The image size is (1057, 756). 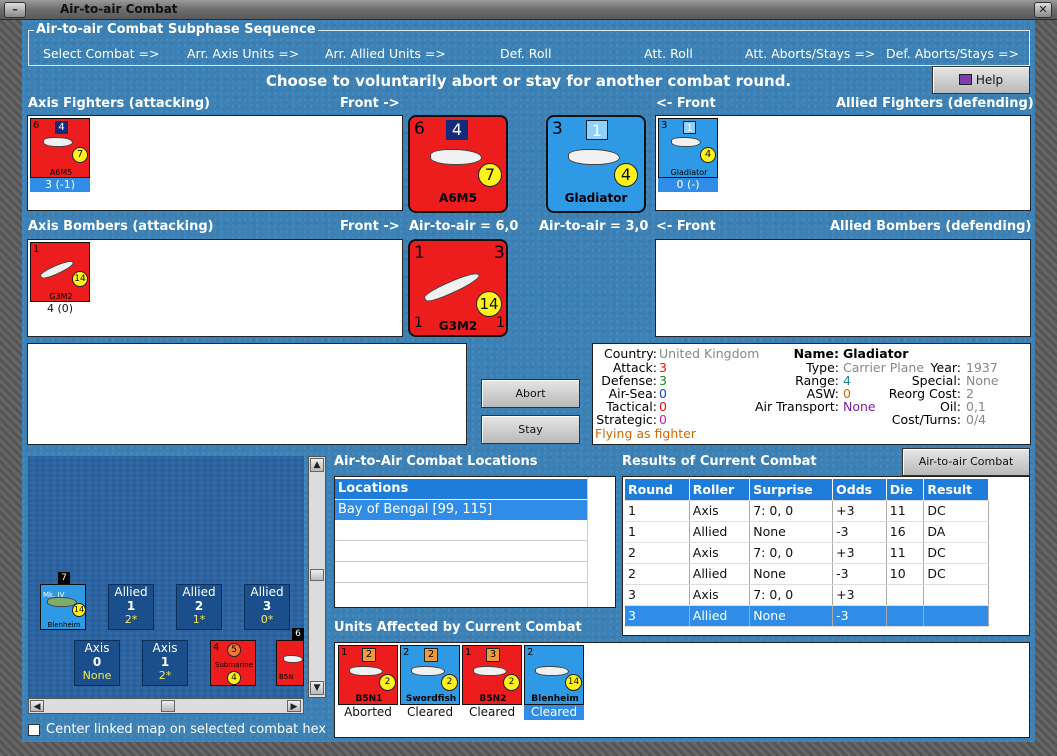 I want to click on counter-name: B5N2, so click(x=493, y=699).